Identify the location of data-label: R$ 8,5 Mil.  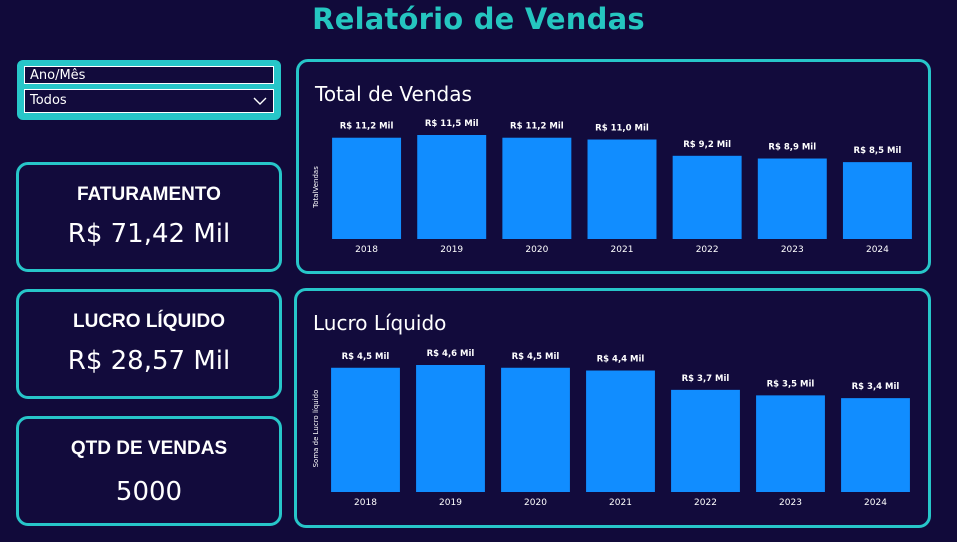
(878, 151).